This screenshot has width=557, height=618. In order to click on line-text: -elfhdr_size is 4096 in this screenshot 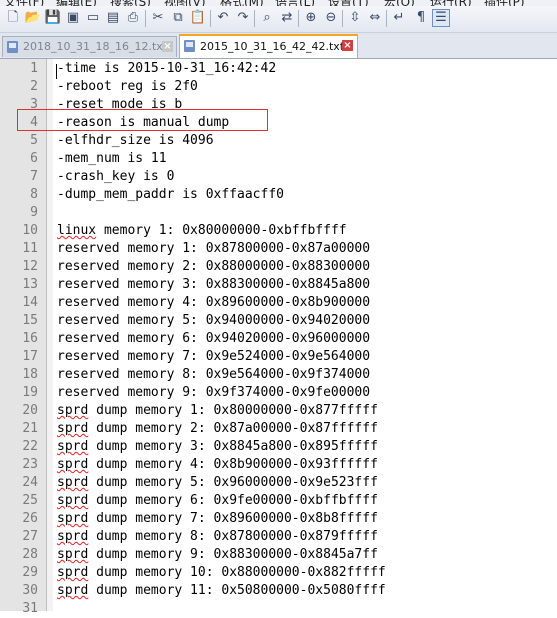, I will do `click(135, 140)`.